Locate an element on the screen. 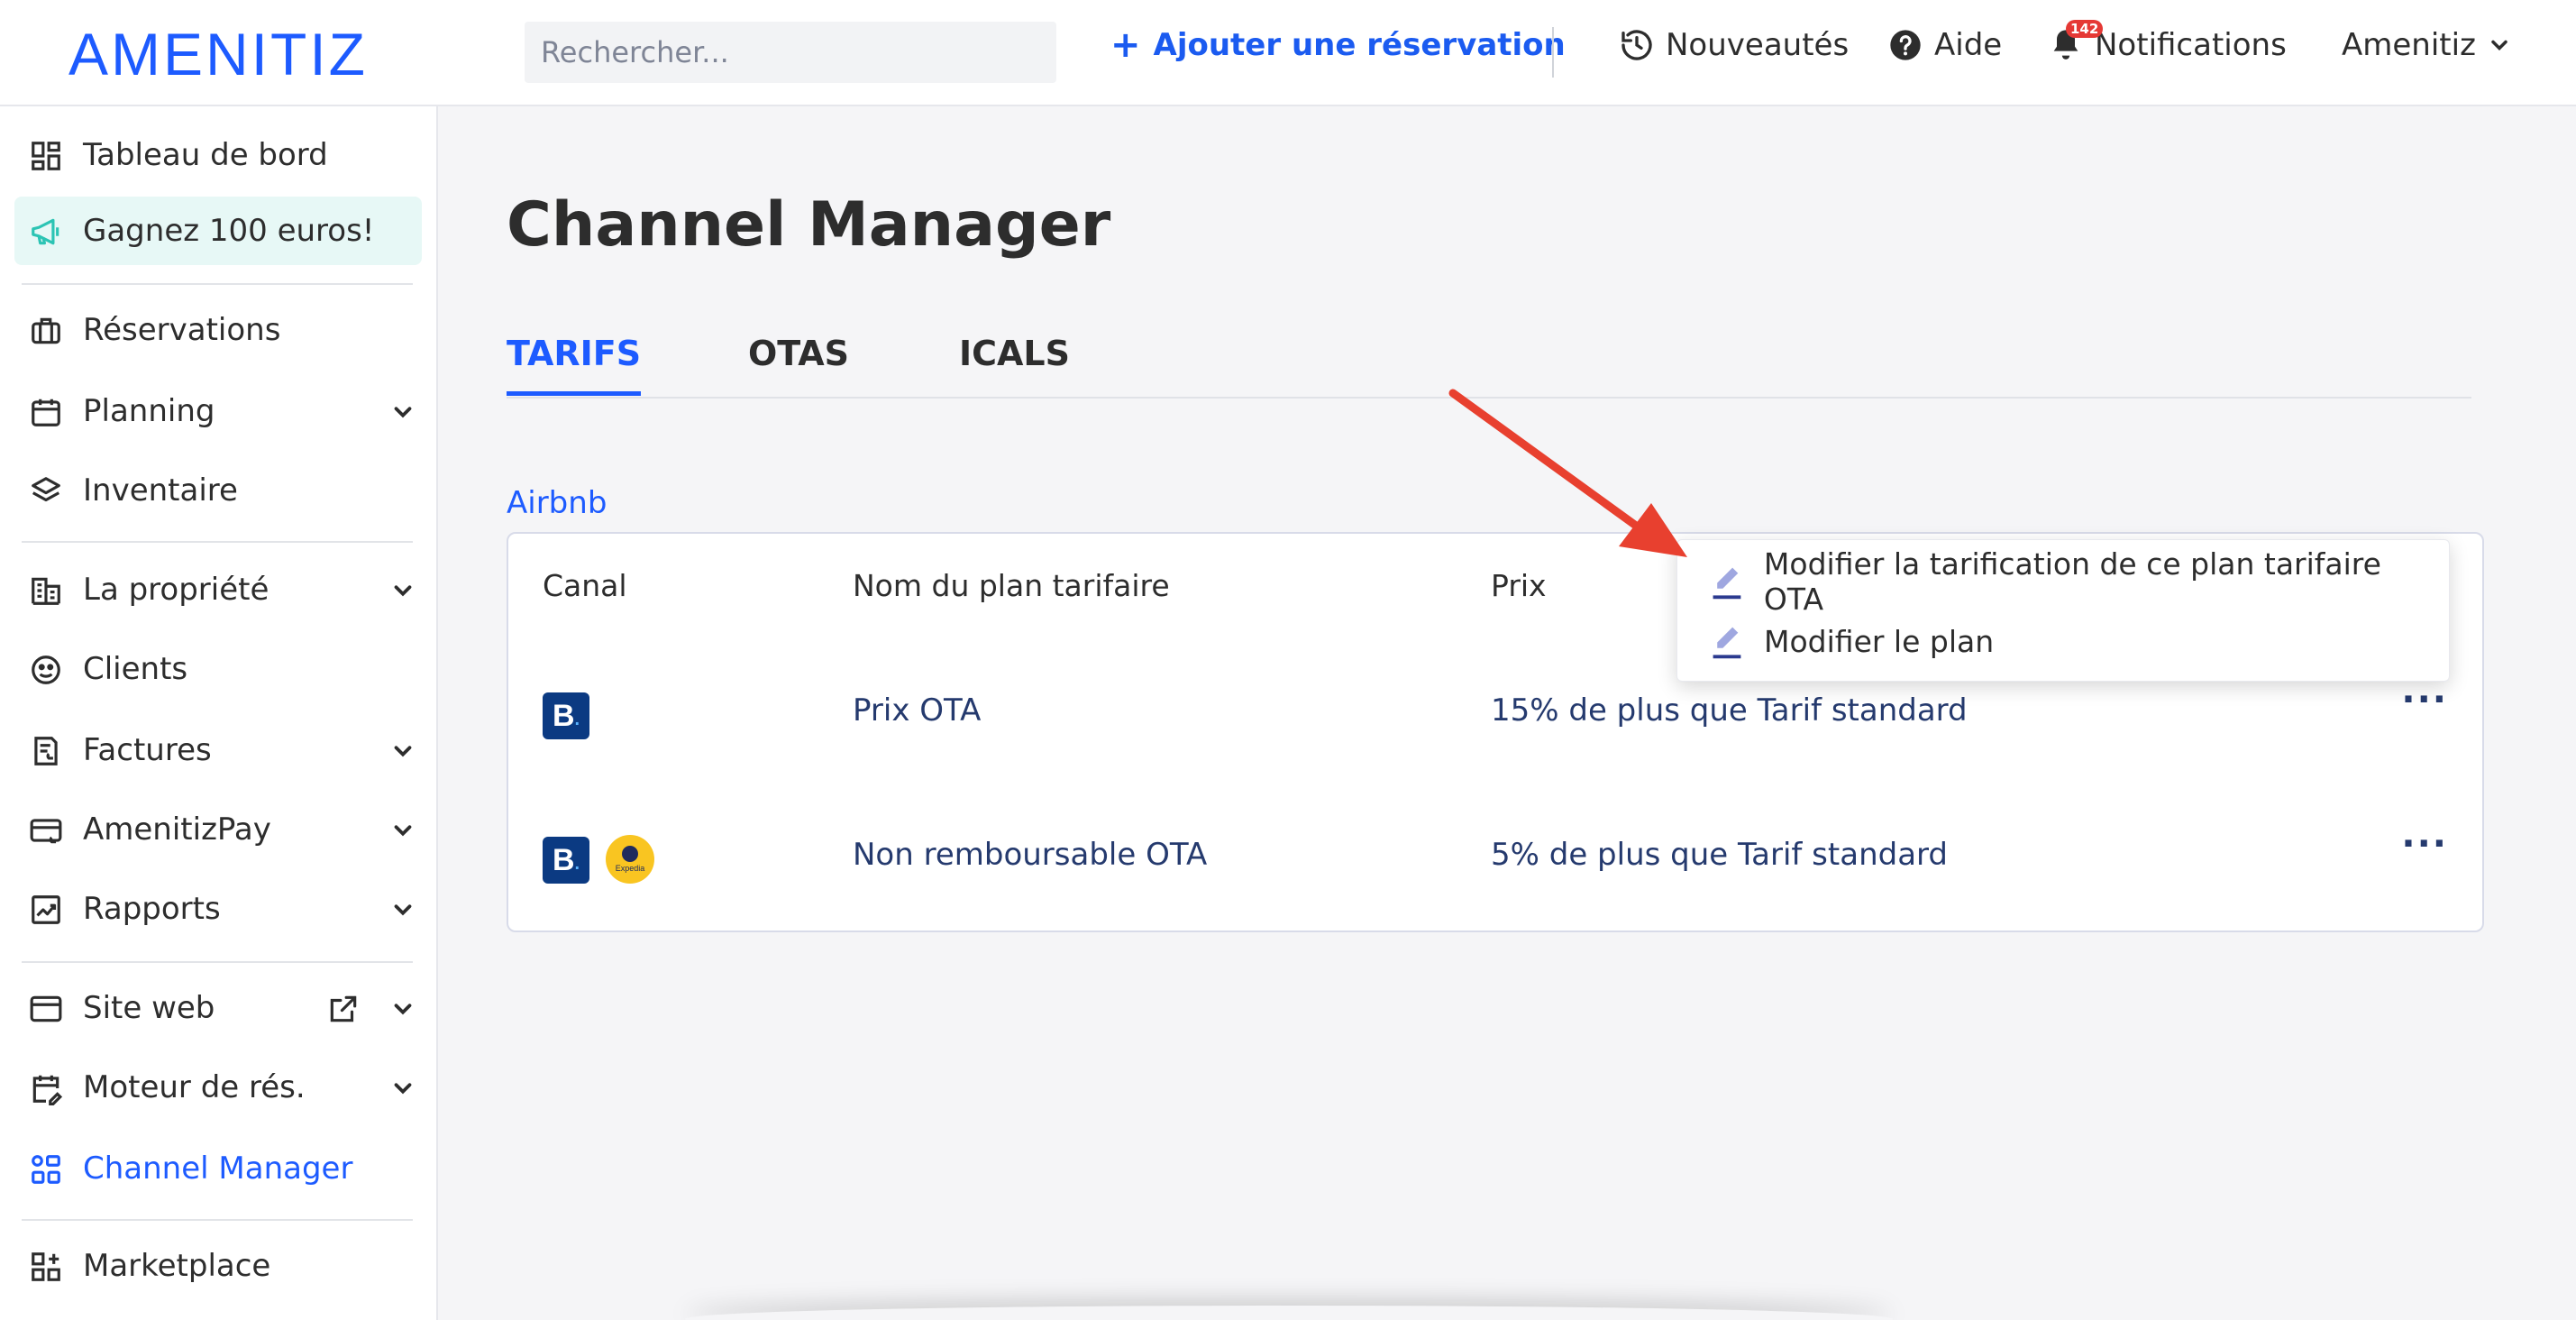 The width and height of the screenshot is (2576, 1320). sidebar-item-label: Réservations is located at coordinates (182, 330).